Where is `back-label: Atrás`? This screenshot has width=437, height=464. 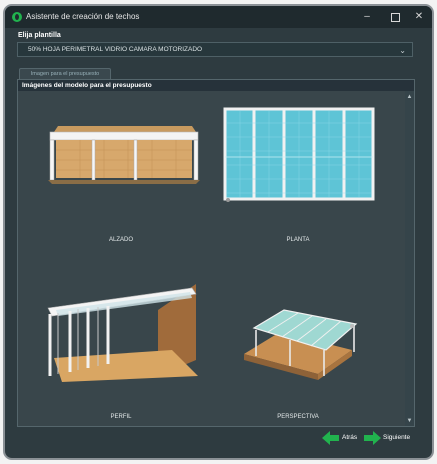
back-label: Atrás is located at coordinates (350, 437).